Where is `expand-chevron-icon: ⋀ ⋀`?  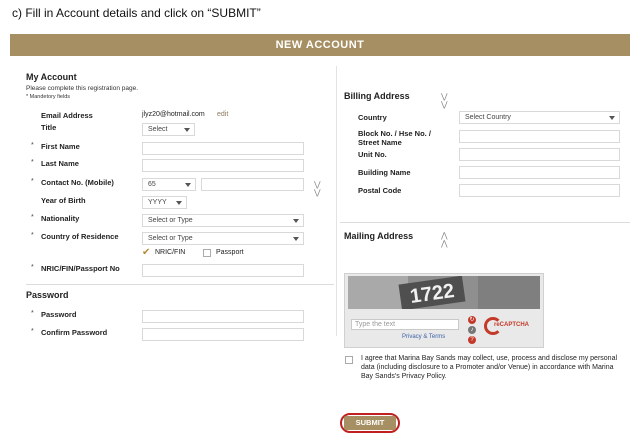 expand-chevron-icon: ⋀ ⋀ is located at coordinates (444, 240).